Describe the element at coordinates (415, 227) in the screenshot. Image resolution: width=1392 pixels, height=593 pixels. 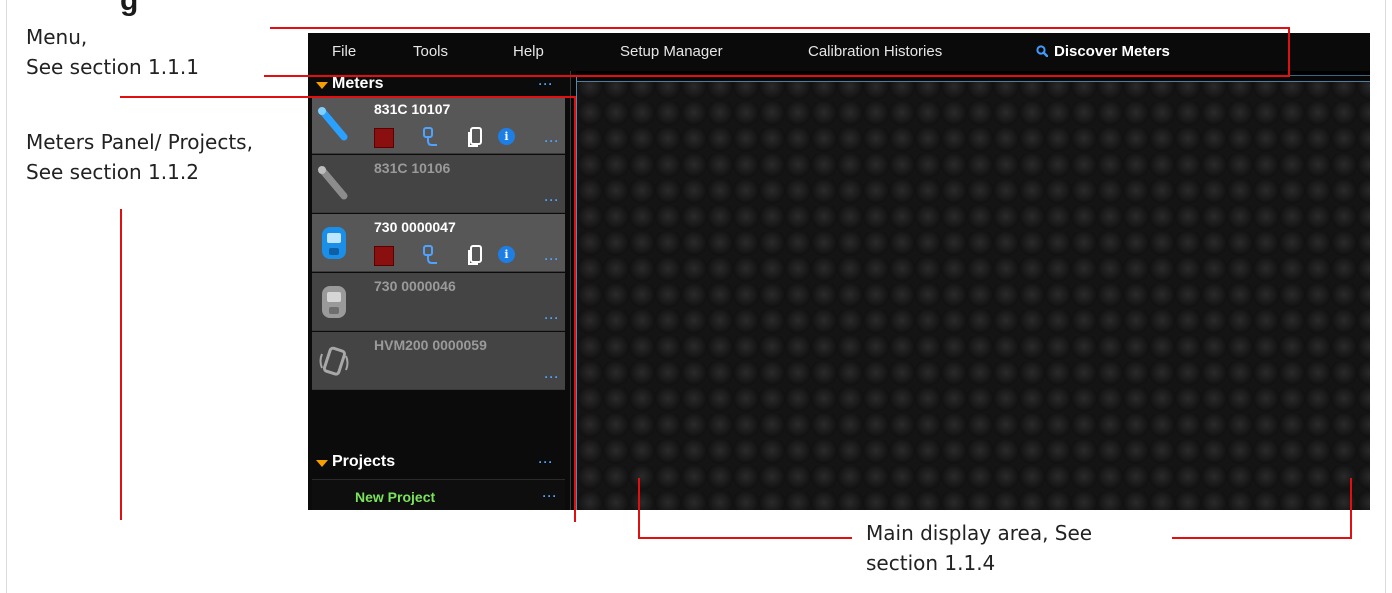
I see `meter-name: 730 0000047` at that location.